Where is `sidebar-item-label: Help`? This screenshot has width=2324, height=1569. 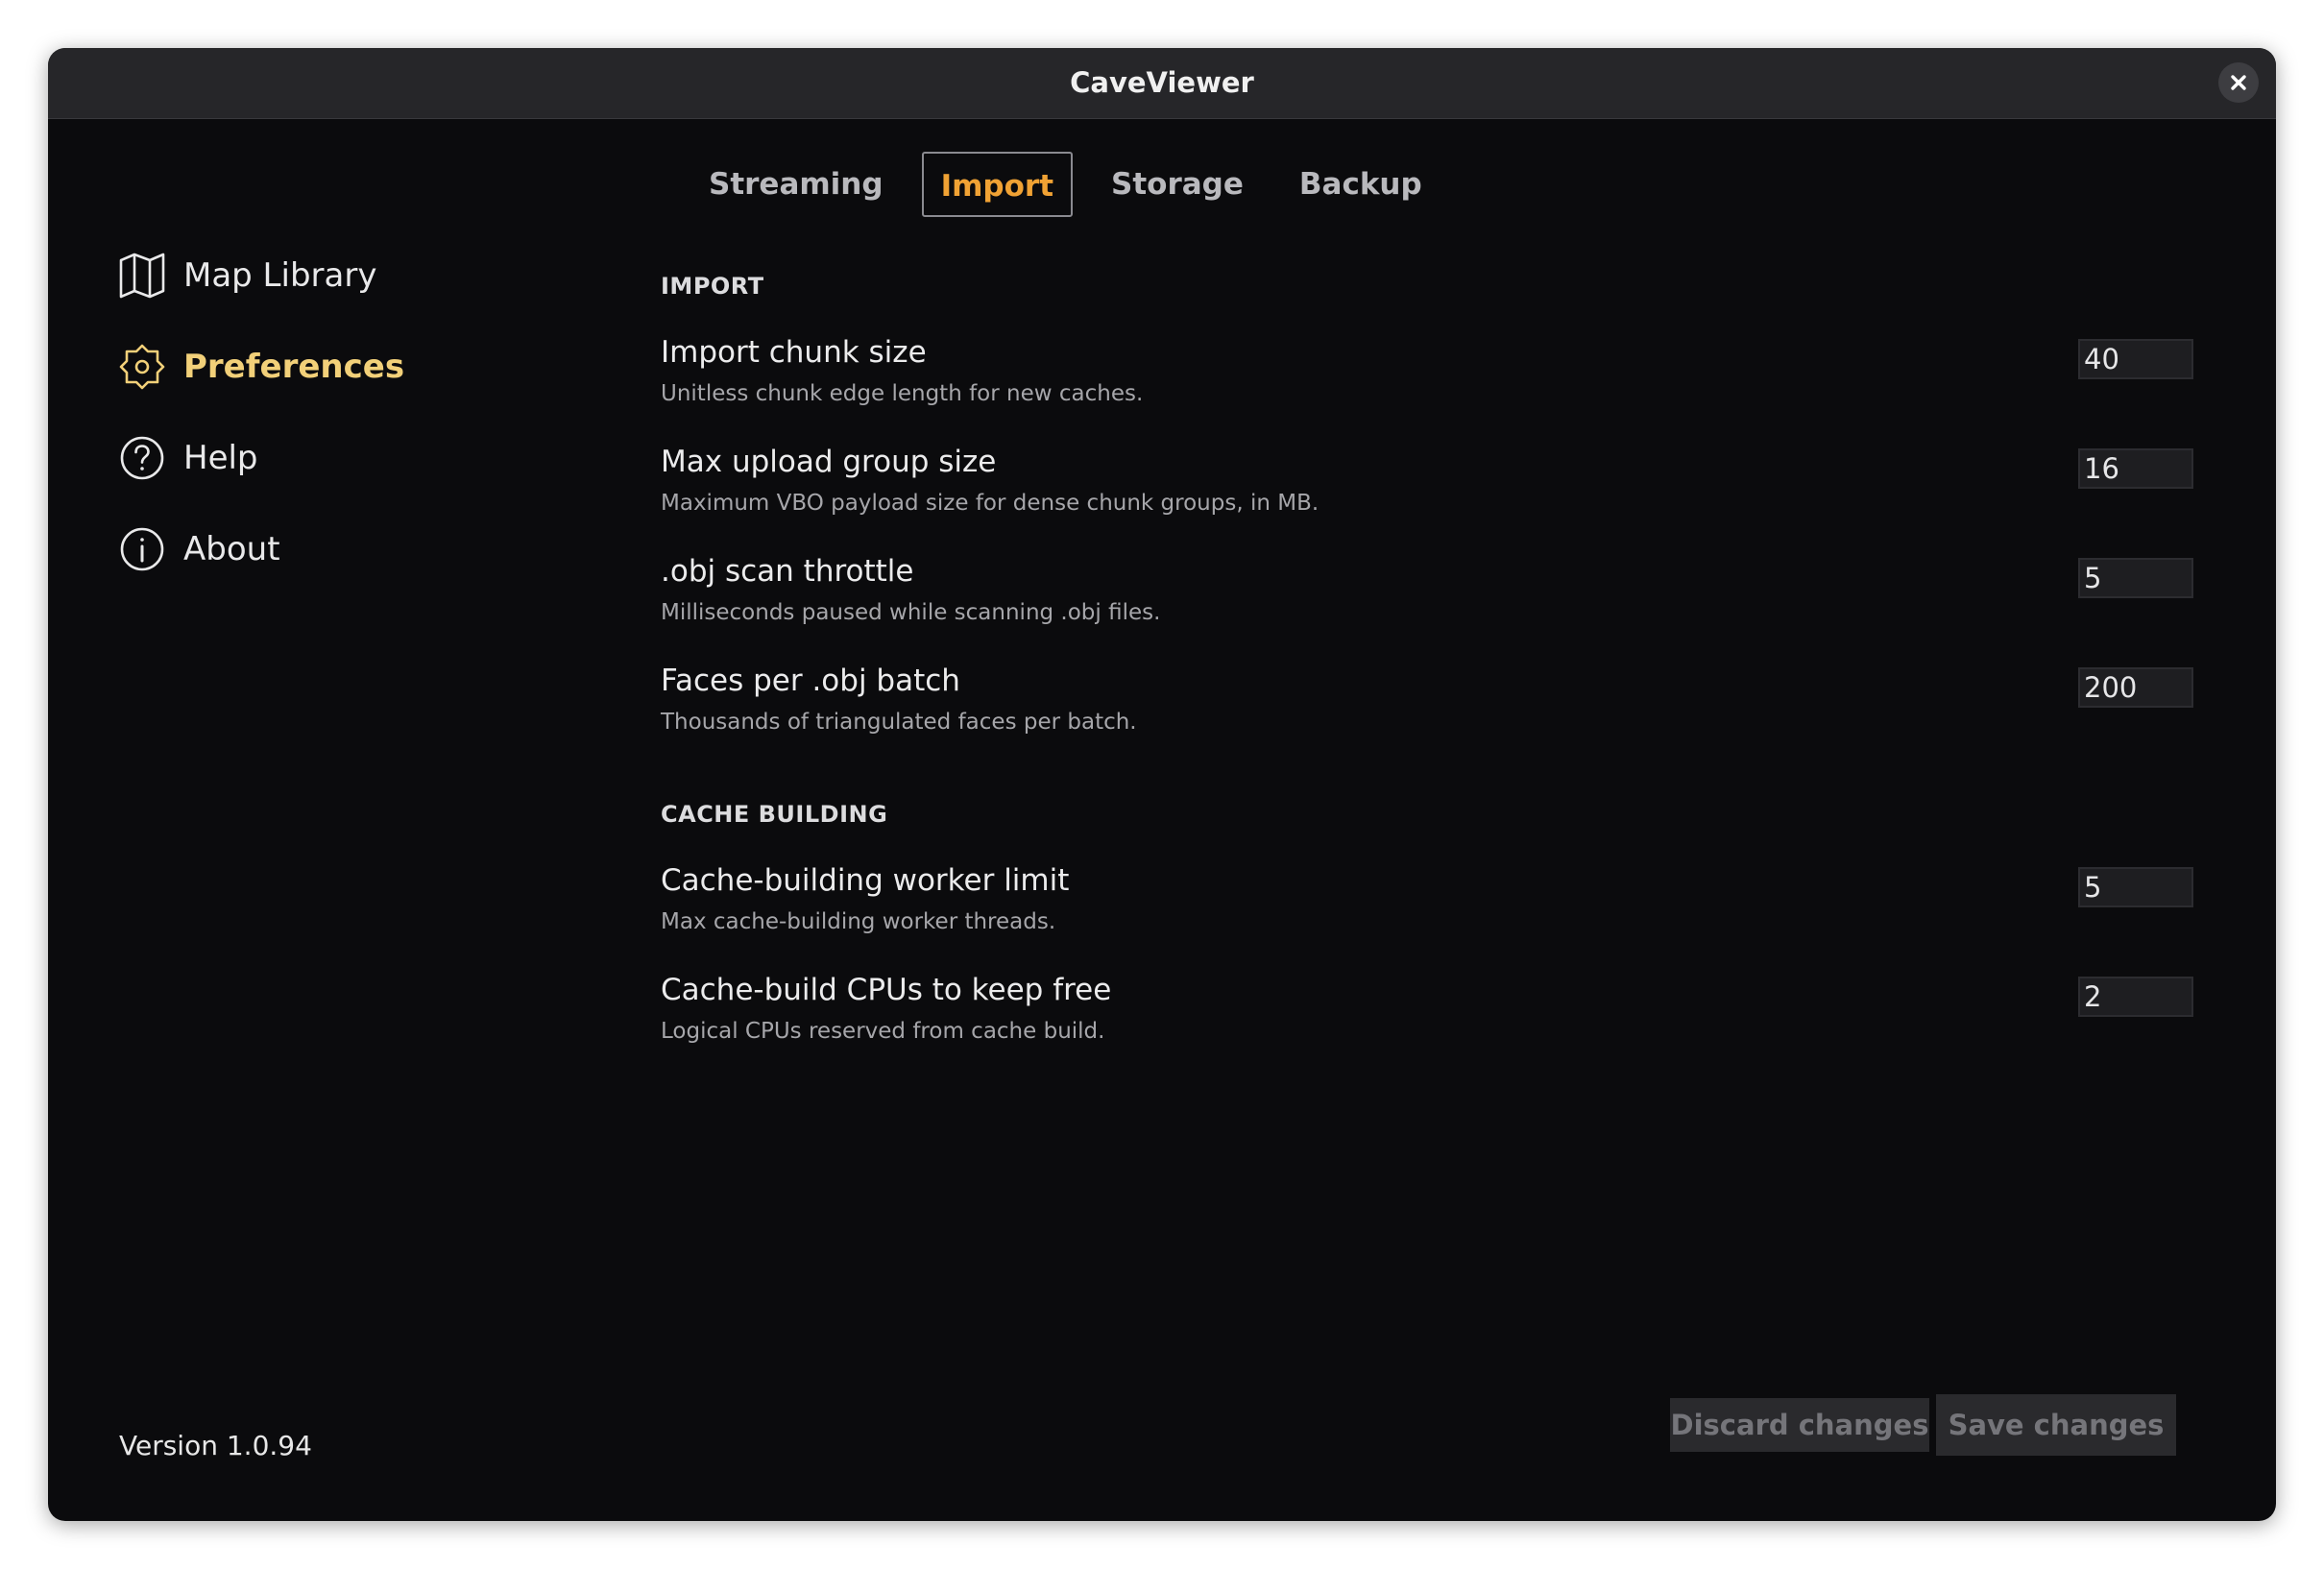
sidebar-item-label: Help is located at coordinates (221, 458).